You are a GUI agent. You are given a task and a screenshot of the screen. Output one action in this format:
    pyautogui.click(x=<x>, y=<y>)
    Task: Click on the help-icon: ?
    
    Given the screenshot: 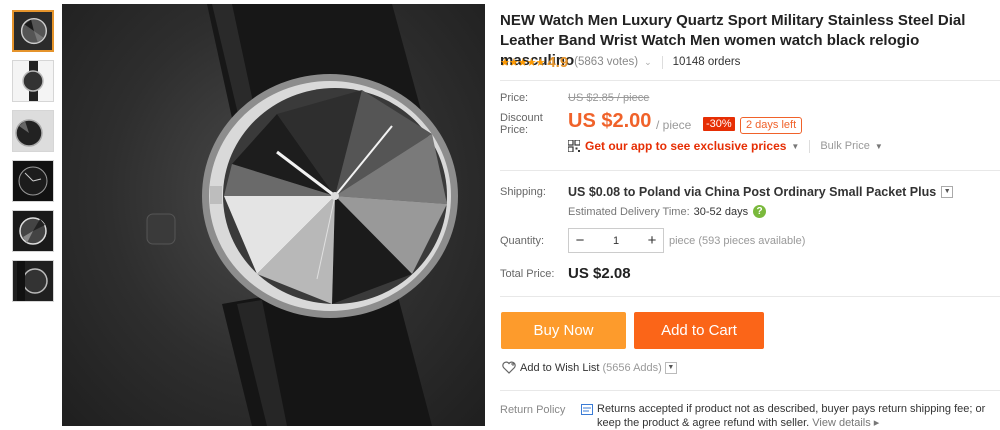 What is the action you would take?
    pyautogui.click(x=760, y=211)
    